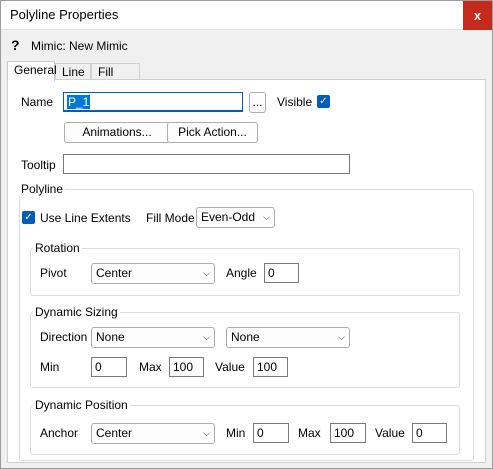  I want to click on angle-label: Angle, so click(241, 273).